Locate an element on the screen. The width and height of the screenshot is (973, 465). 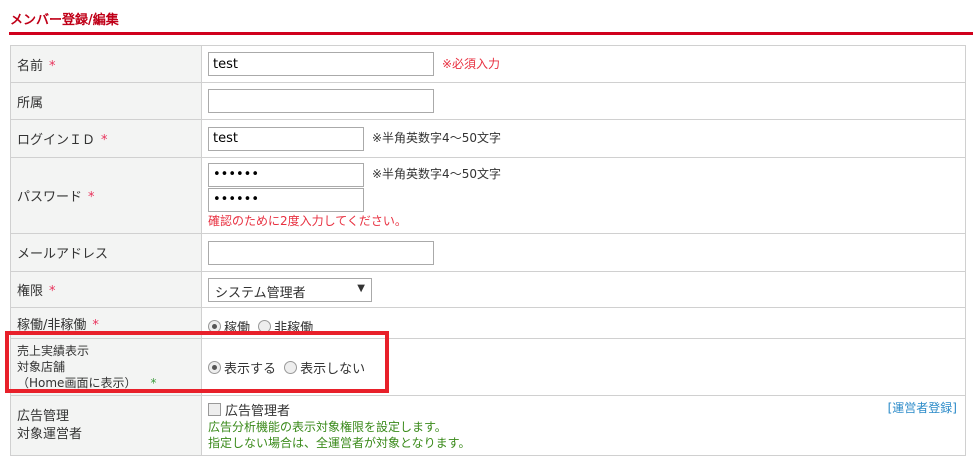
row-role: 権限 * システム管理者 ▼ is located at coordinates (488, 289).